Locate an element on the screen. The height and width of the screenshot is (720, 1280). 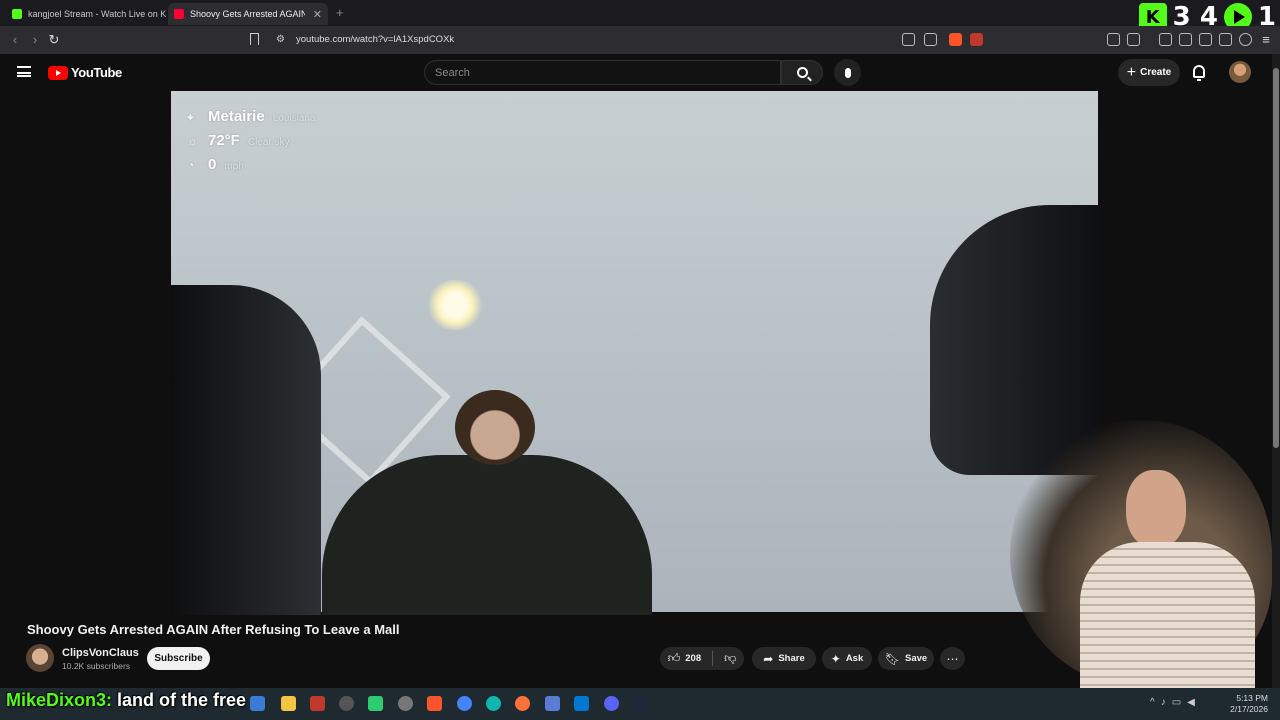
page-scrollbar is located at coordinates (1276, 371).